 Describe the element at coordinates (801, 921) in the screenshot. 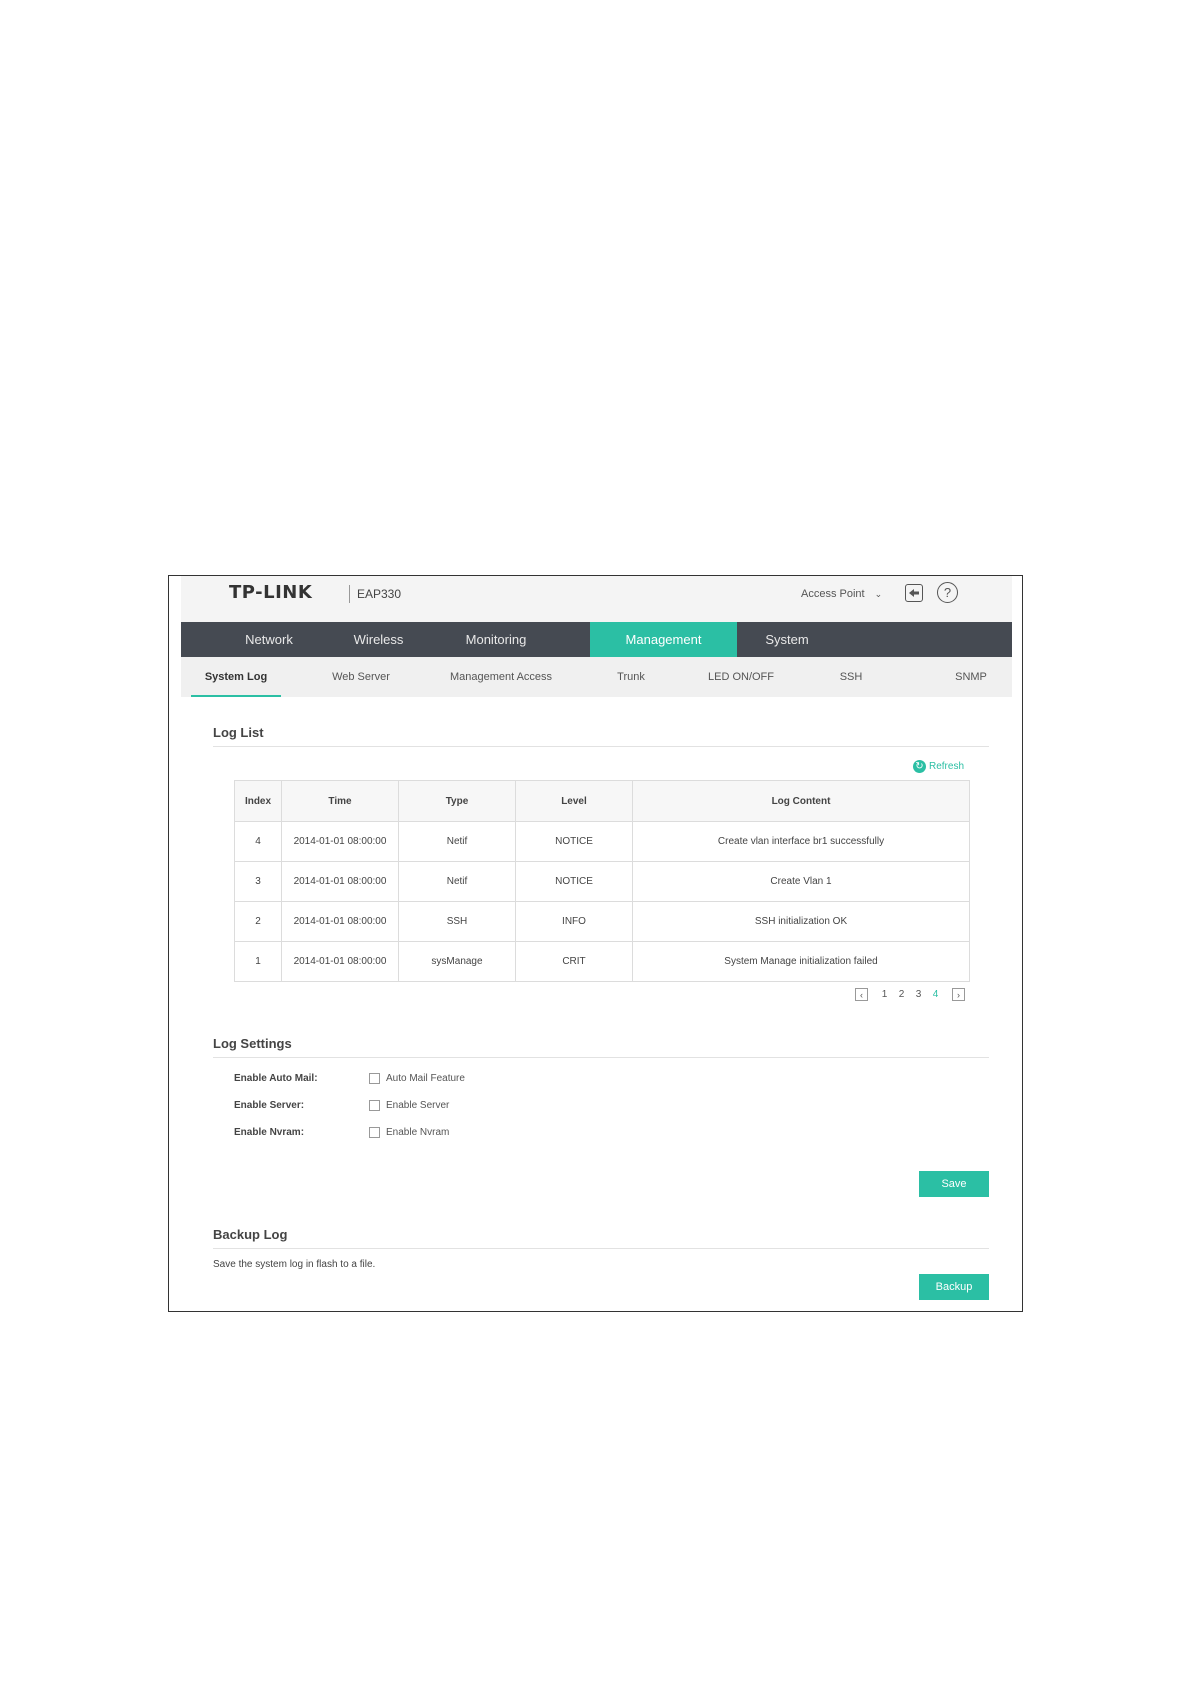

I see `cell-log-content: SSH initialization OK` at that location.